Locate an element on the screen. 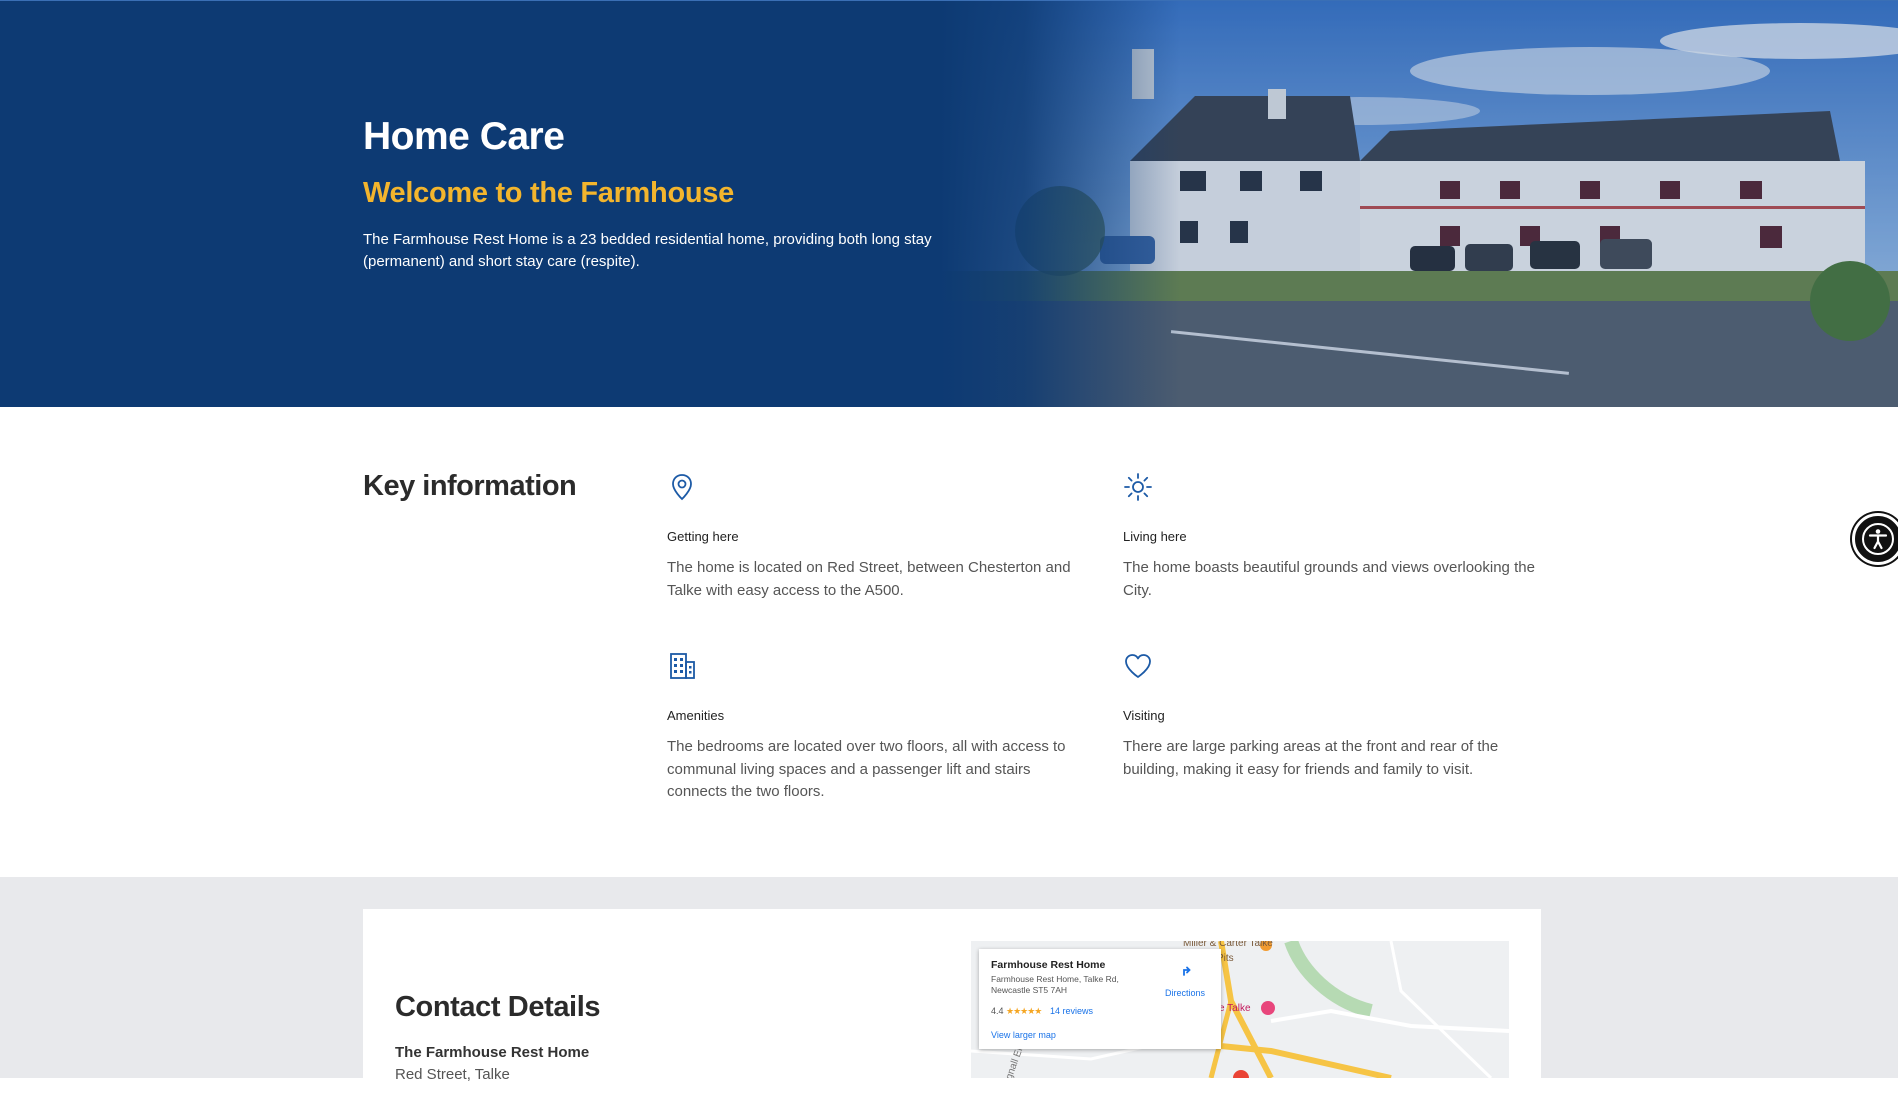 The width and height of the screenshot is (1898, 1109). key-info-heading: Living here is located at coordinates (1155, 536).